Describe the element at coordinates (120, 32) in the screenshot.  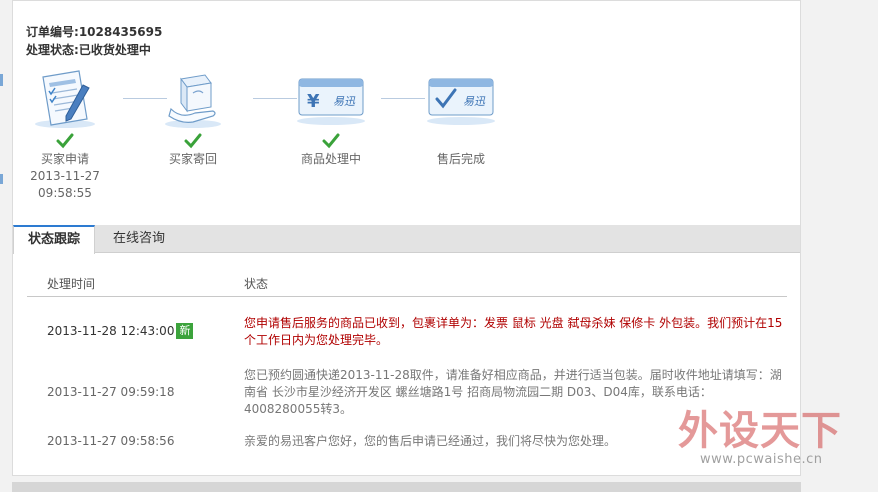
I see `order-number-value: 1028435695` at that location.